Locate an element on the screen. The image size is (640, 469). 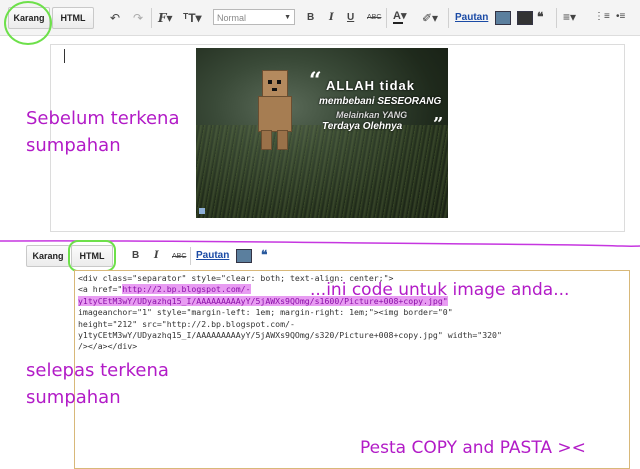
cardboard-robot-body is located at coordinates (275, 114).